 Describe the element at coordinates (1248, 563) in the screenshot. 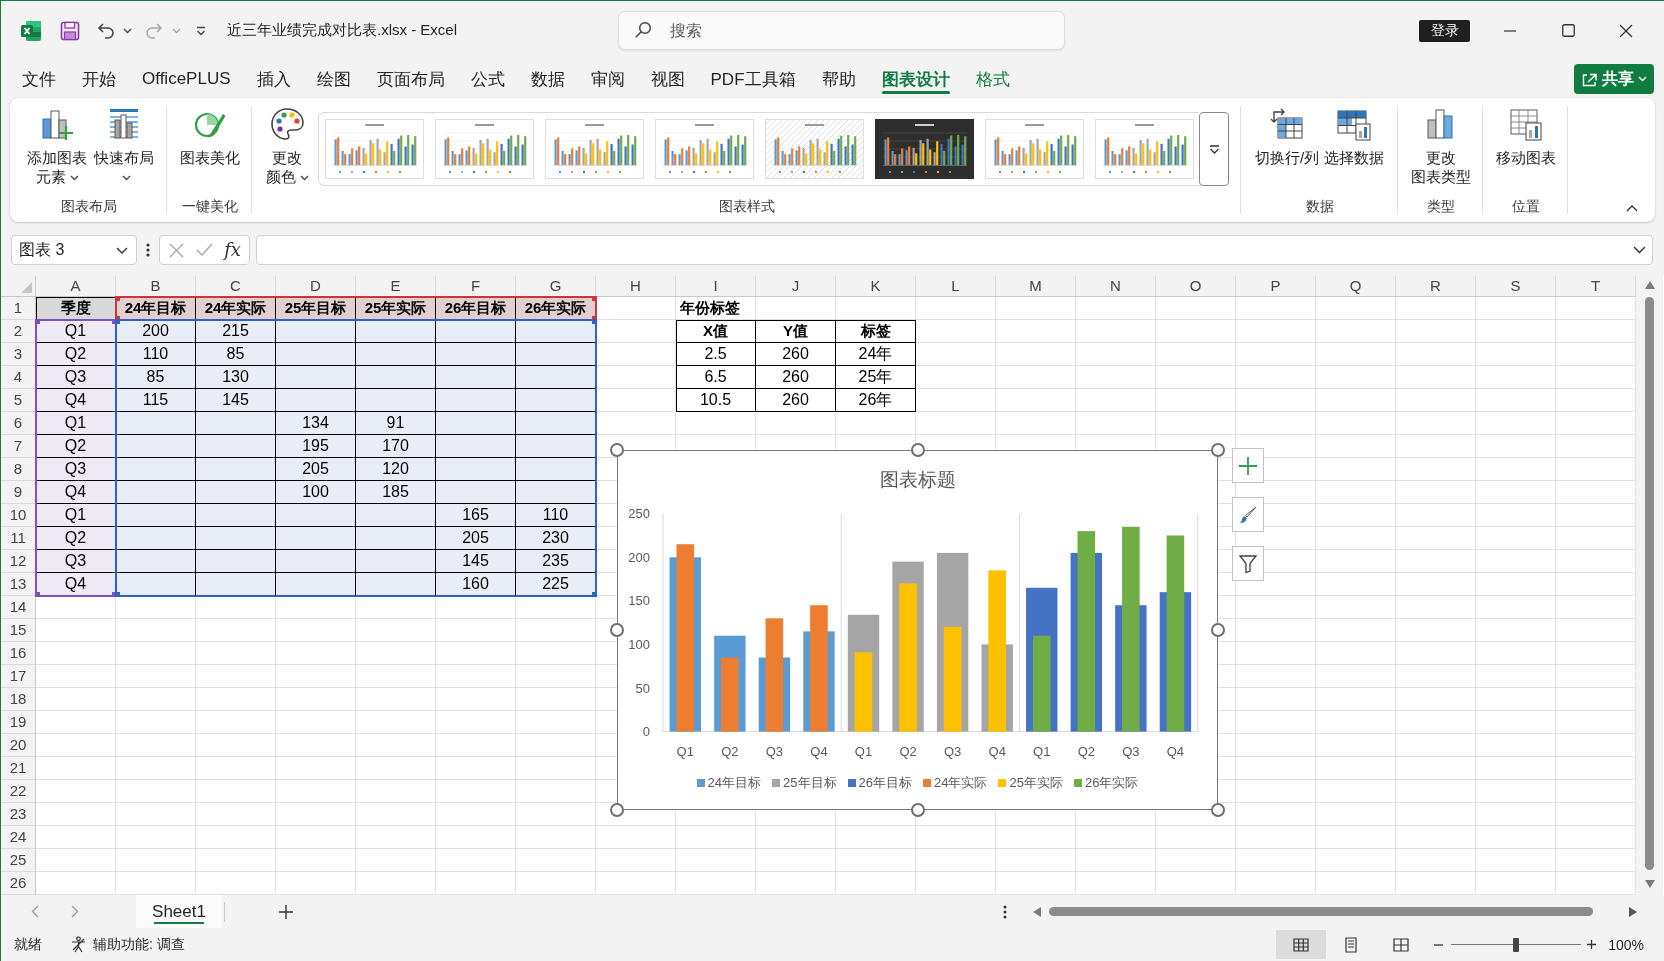

I see `chart-filters-button` at that location.